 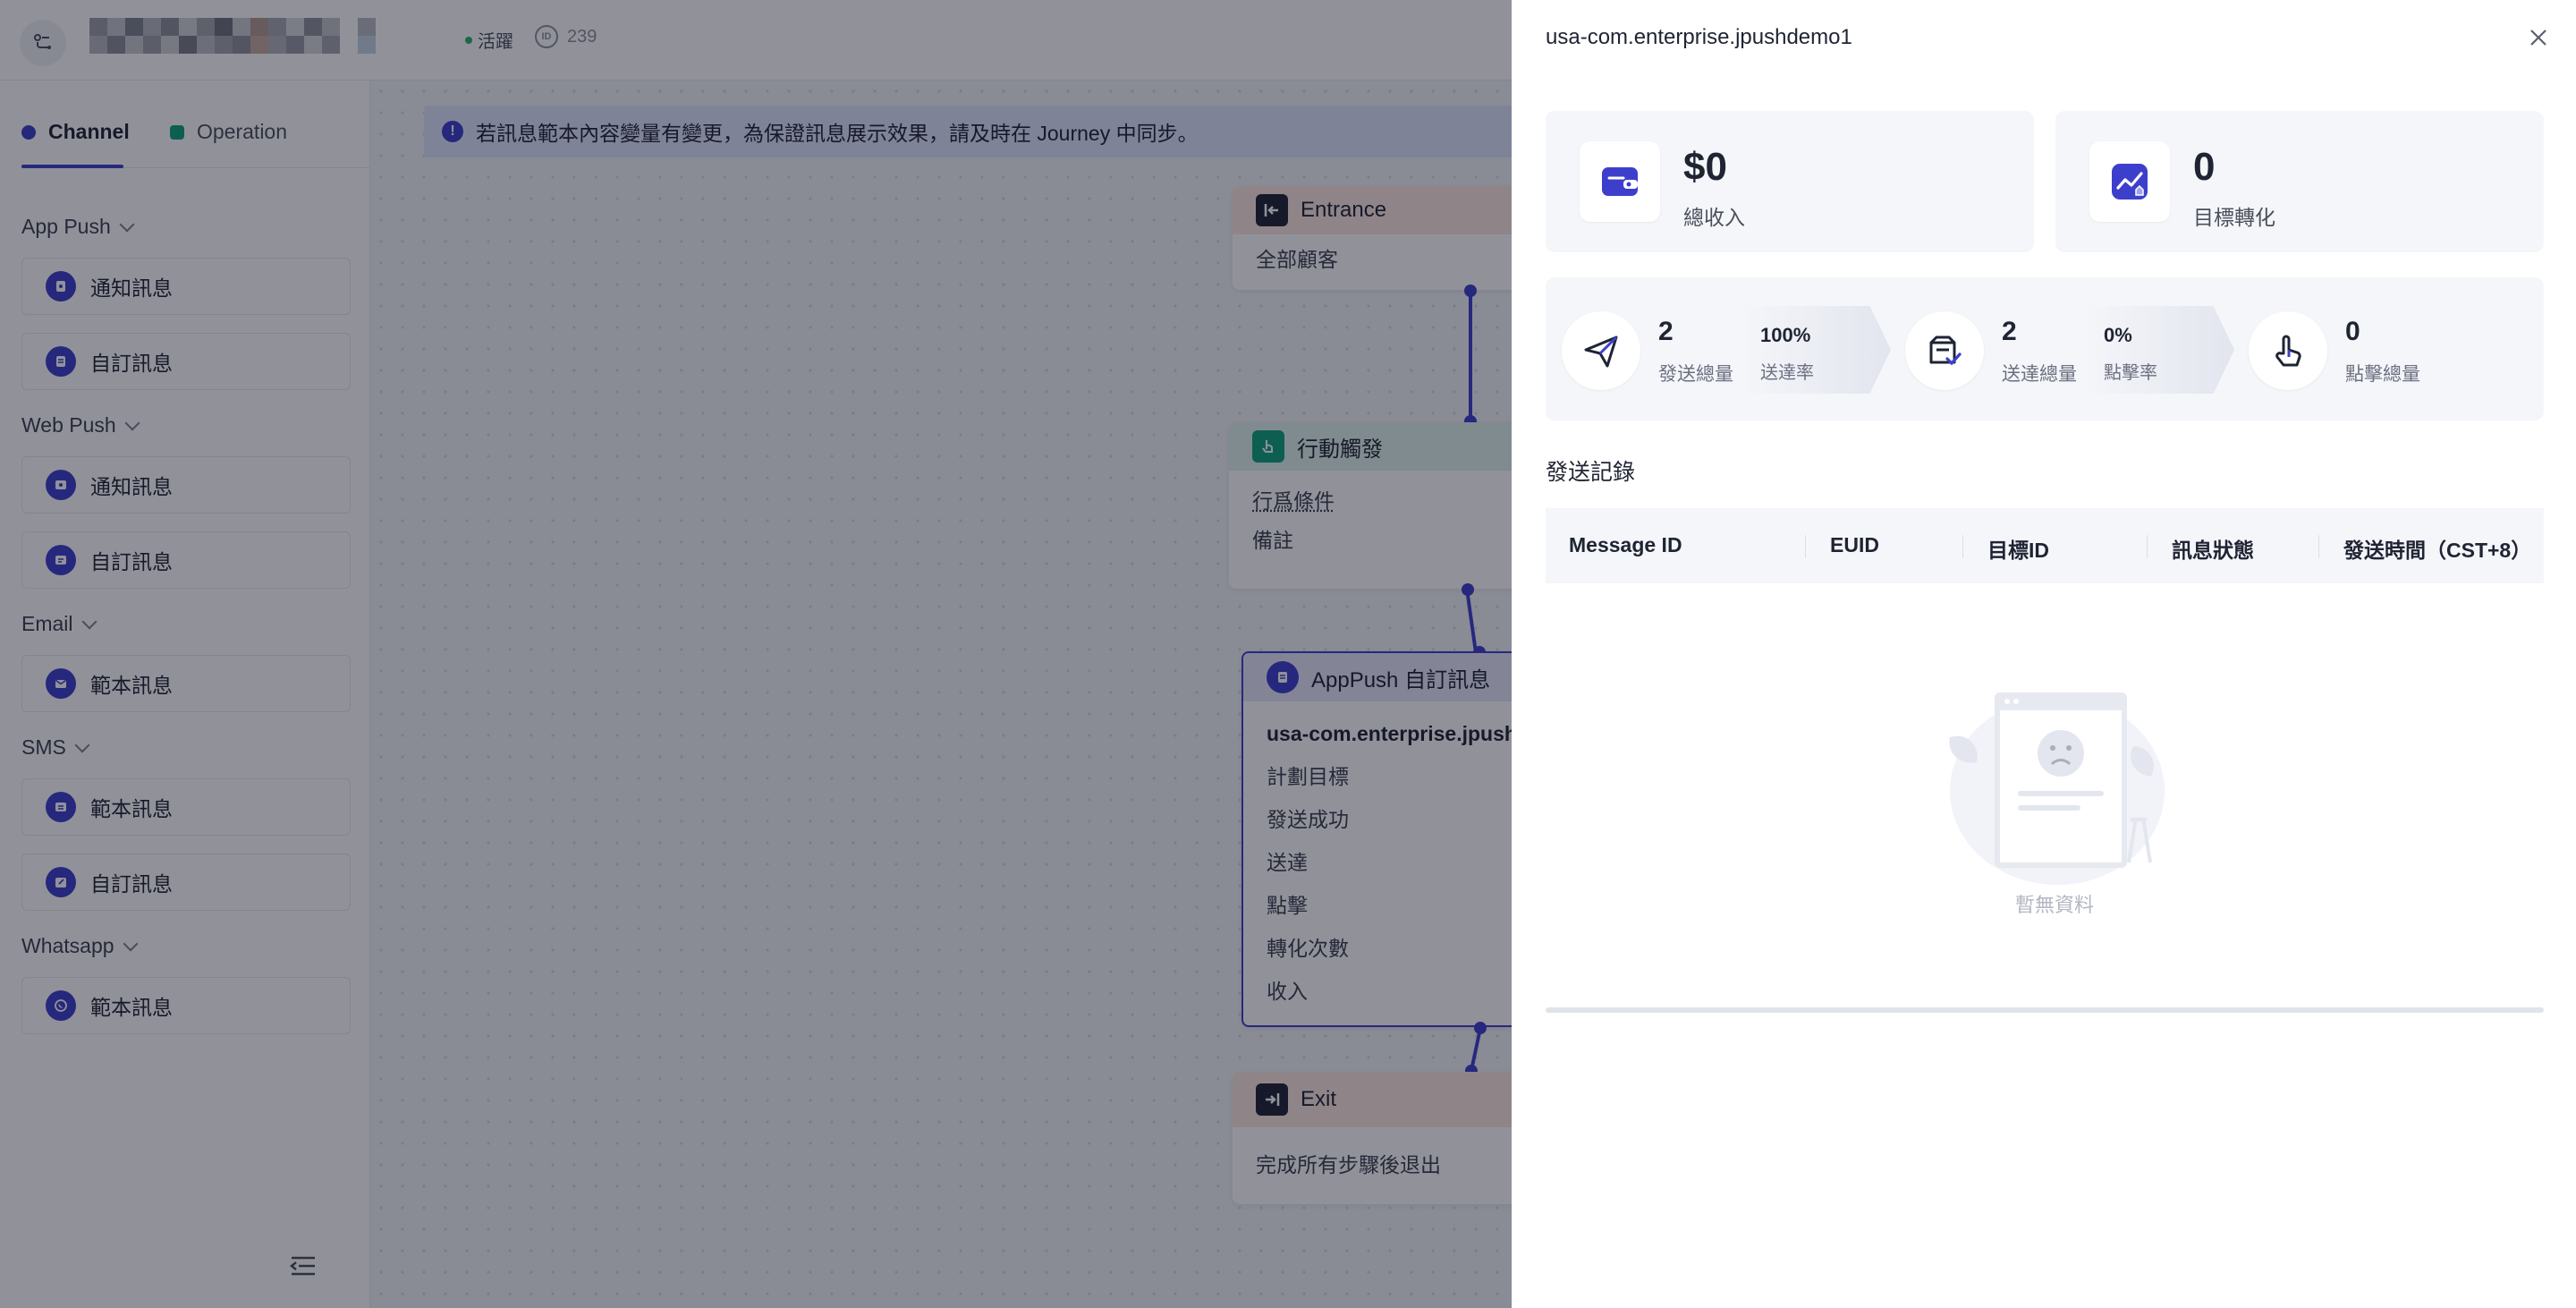 What do you see at coordinates (1591, 473) in the screenshot?
I see `send-records-title: 發送記錄` at bounding box center [1591, 473].